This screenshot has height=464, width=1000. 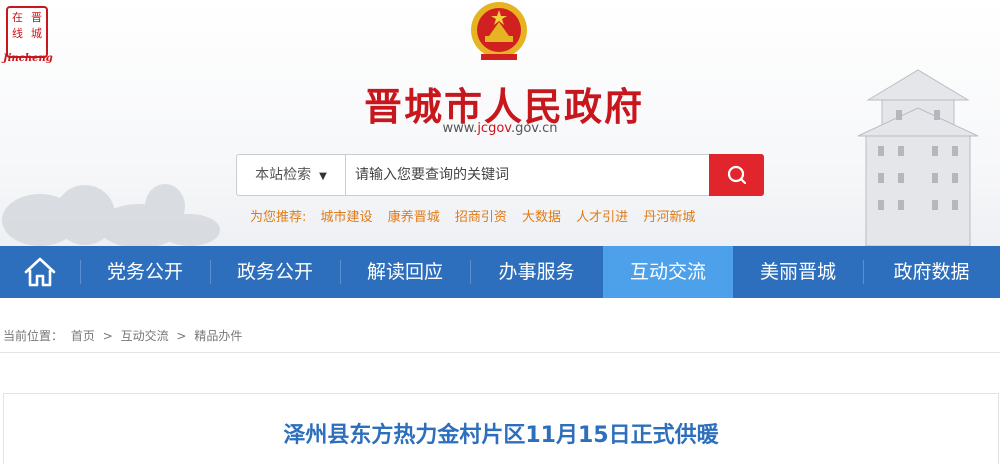 What do you see at coordinates (668, 272) in the screenshot?
I see `nav-item-interaction: 互动交流` at bounding box center [668, 272].